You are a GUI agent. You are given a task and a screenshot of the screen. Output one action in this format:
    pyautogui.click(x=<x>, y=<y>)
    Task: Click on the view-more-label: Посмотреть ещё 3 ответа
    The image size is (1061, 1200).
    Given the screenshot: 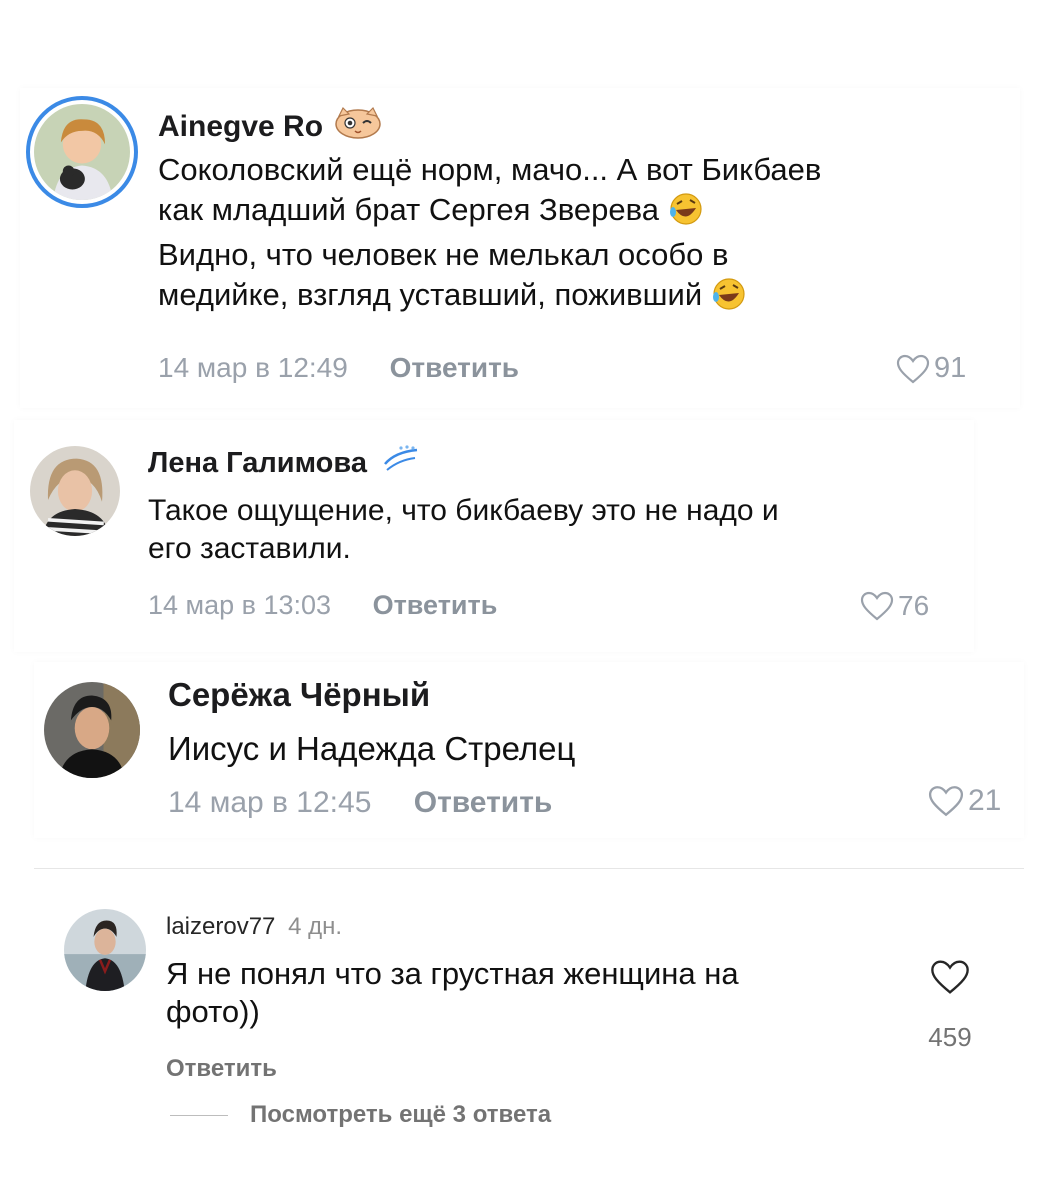 What is the action you would take?
    pyautogui.click(x=401, y=1114)
    